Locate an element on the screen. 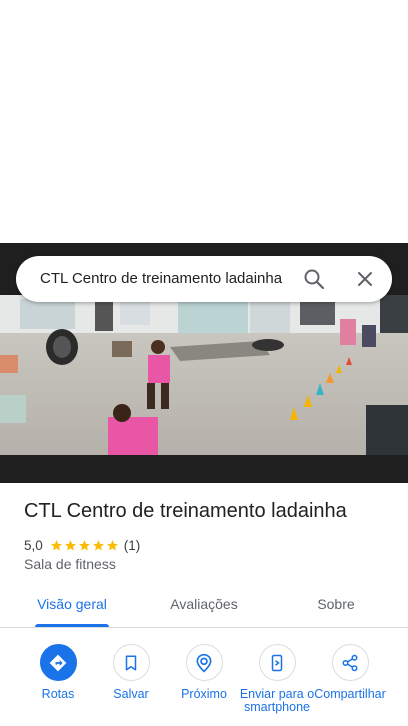 The width and height of the screenshot is (408, 726). directions-button: Rotas is located at coordinates (58, 670).